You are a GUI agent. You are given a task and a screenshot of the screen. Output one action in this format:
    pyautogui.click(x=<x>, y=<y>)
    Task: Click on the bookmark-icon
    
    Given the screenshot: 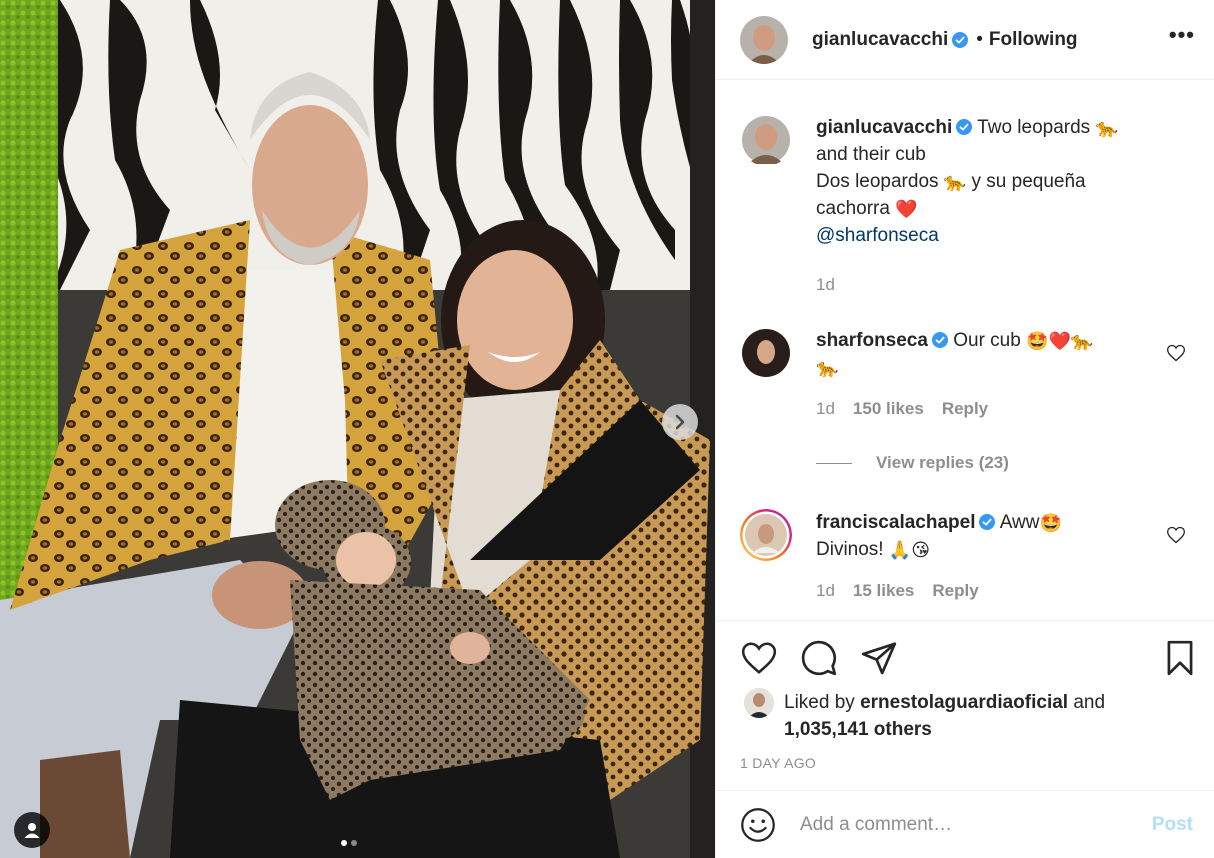 What is the action you would take?
    pyautogui.click(x=1180, y=658)
    